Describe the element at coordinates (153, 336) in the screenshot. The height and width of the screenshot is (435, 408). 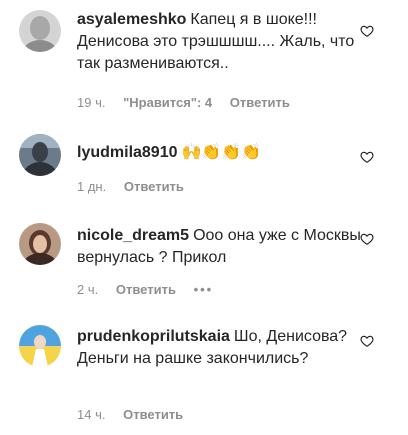
I see `comment-username: prudenkoprilutskaia` at that location.